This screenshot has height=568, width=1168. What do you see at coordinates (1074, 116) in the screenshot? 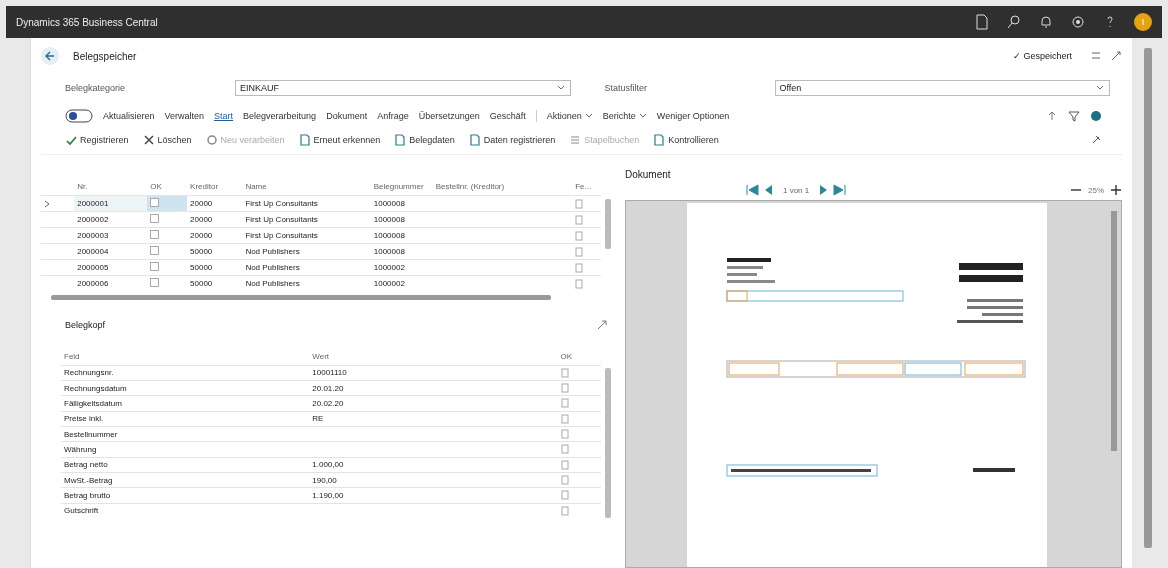
I see `filter-icon` at bounding box center [1074, 116].